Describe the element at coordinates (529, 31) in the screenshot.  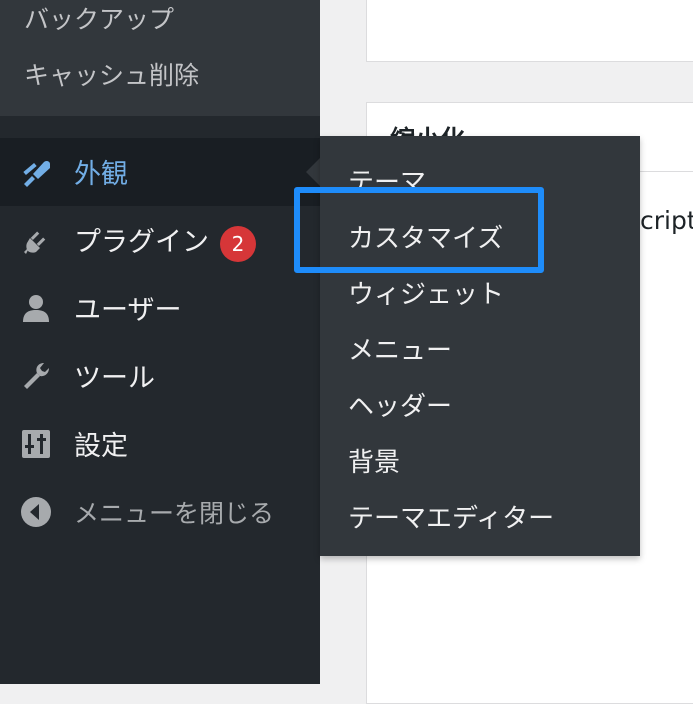
I see `content-panel-top` at that location.